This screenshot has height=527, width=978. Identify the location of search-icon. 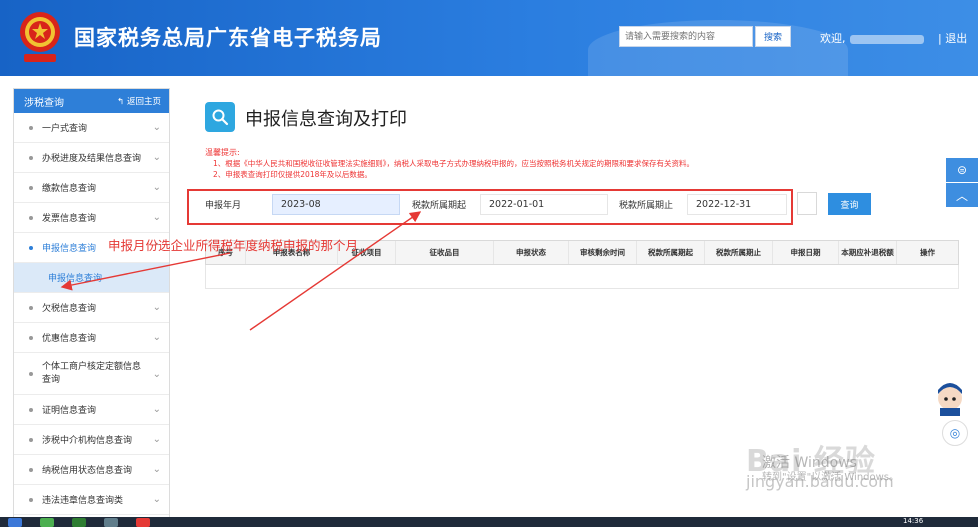
(220, 117).